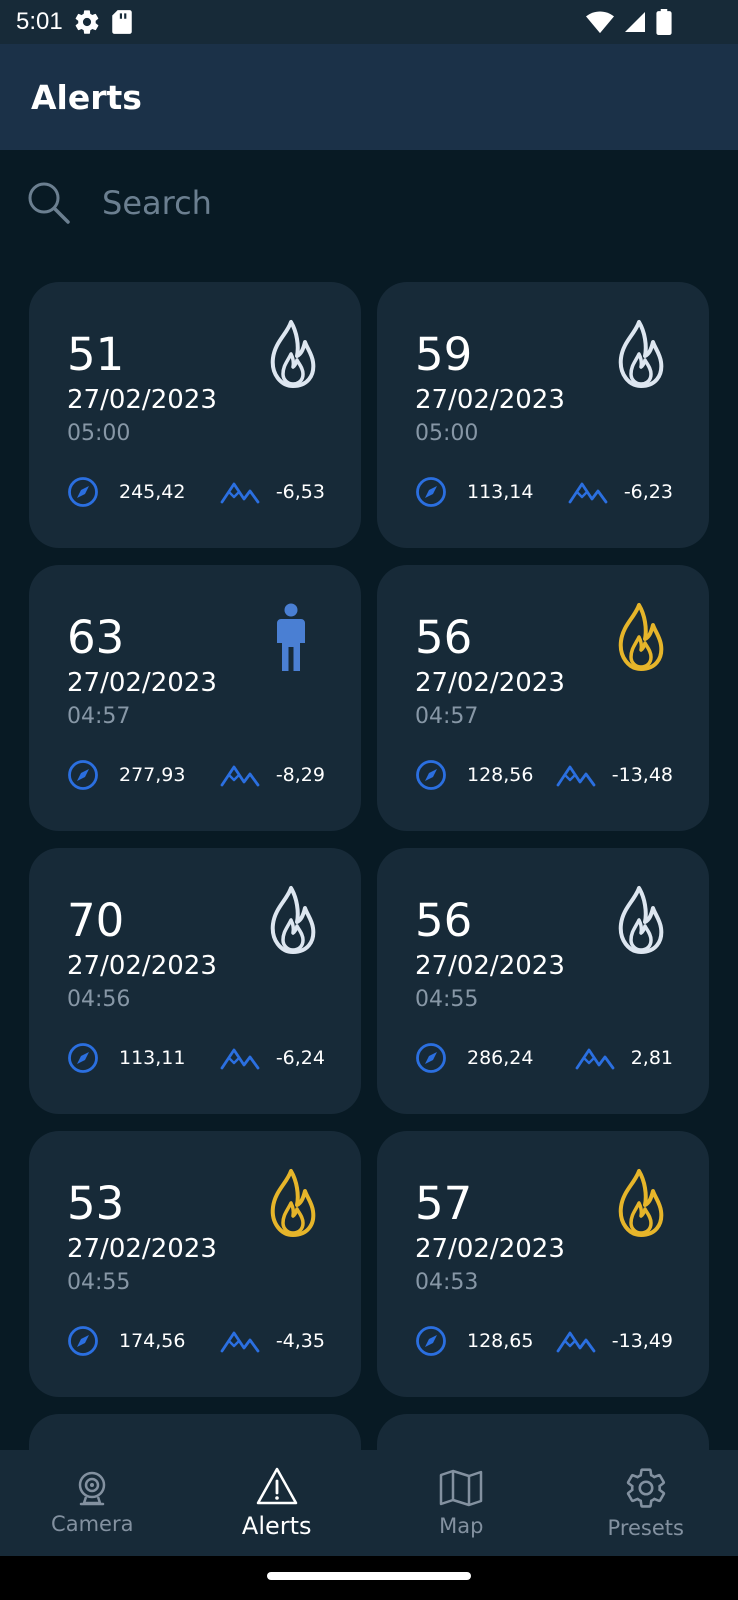  I want to click on gesture-handle, so click(369, 1576).